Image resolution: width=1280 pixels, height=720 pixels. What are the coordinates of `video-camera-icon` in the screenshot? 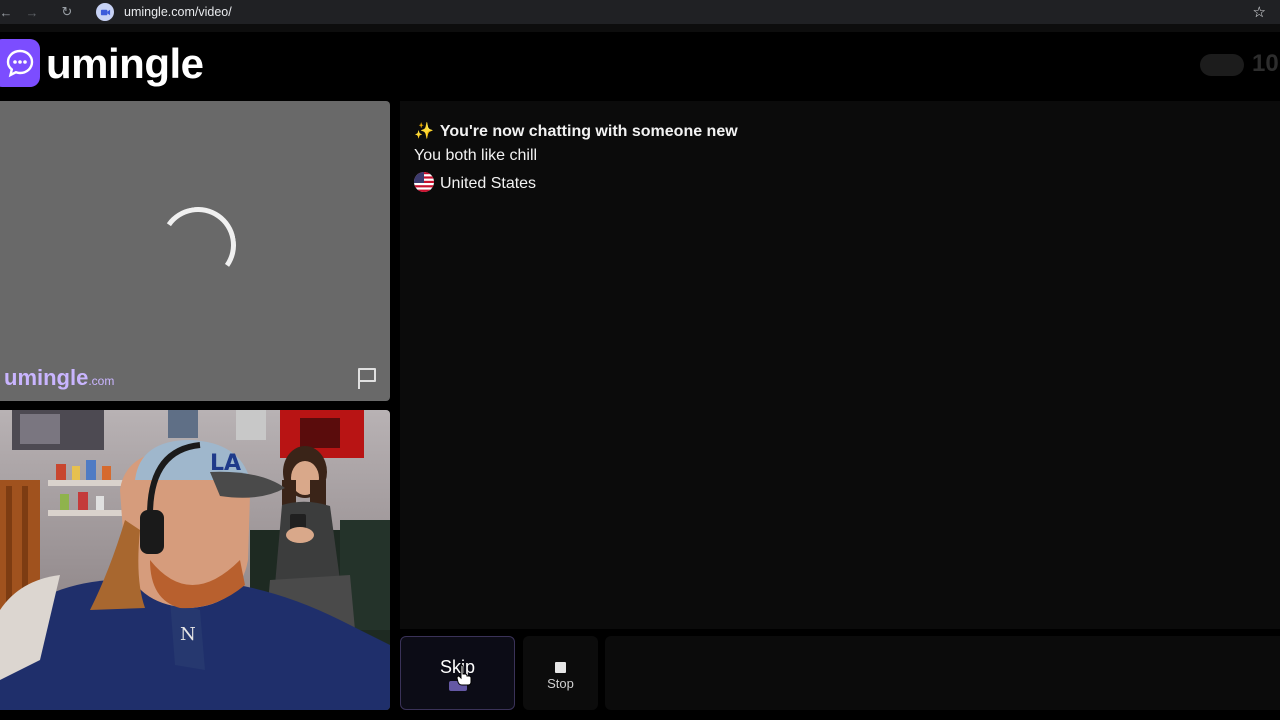 It's located at (105, 12).